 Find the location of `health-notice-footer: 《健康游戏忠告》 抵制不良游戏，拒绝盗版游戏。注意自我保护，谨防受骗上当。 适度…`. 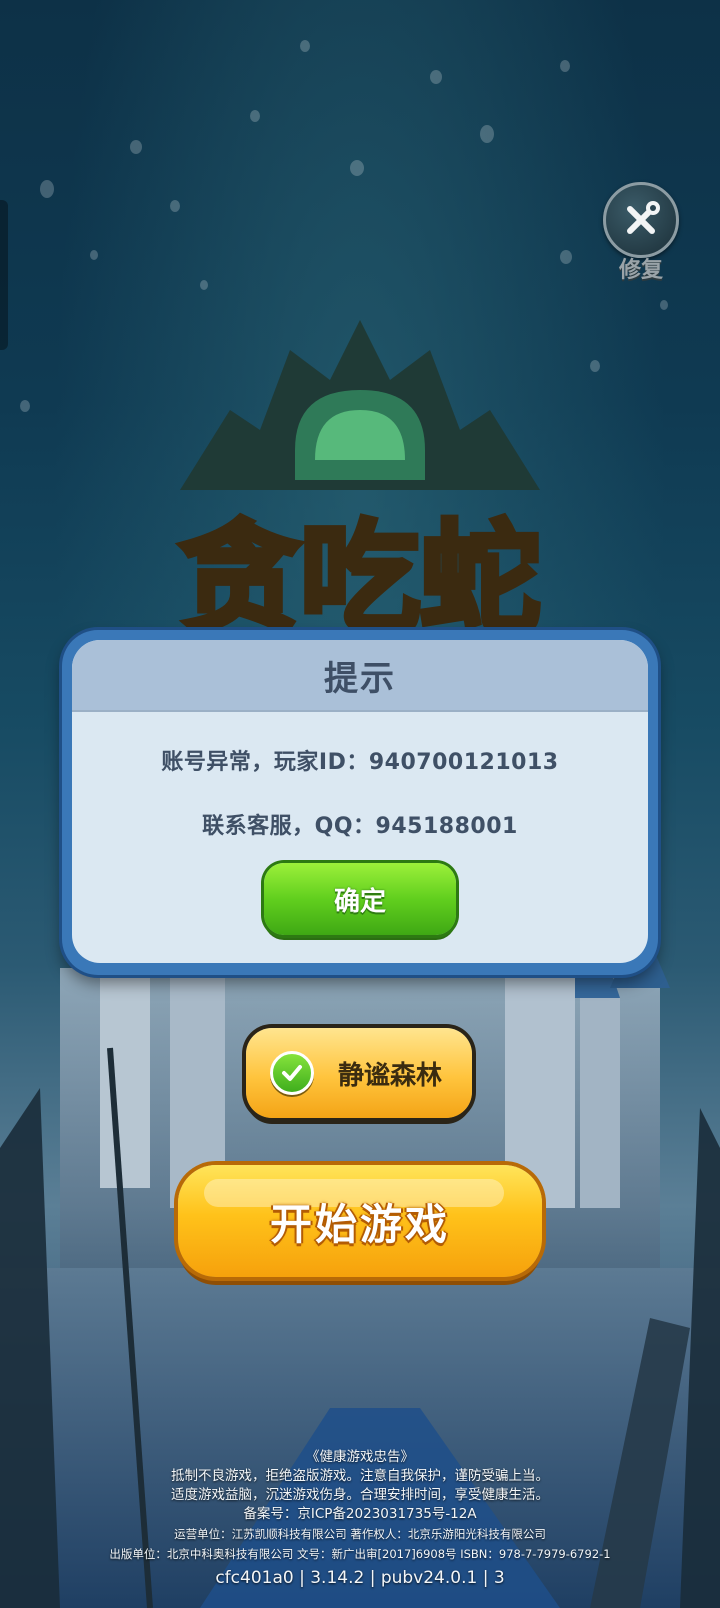

health-notice-footer: 《健康游戏忠告》 抵制不良游戏，拒绝盗版游戏。注意自我保护，谨防受骗上当。 适度… is located at coordinates (360, 1519).